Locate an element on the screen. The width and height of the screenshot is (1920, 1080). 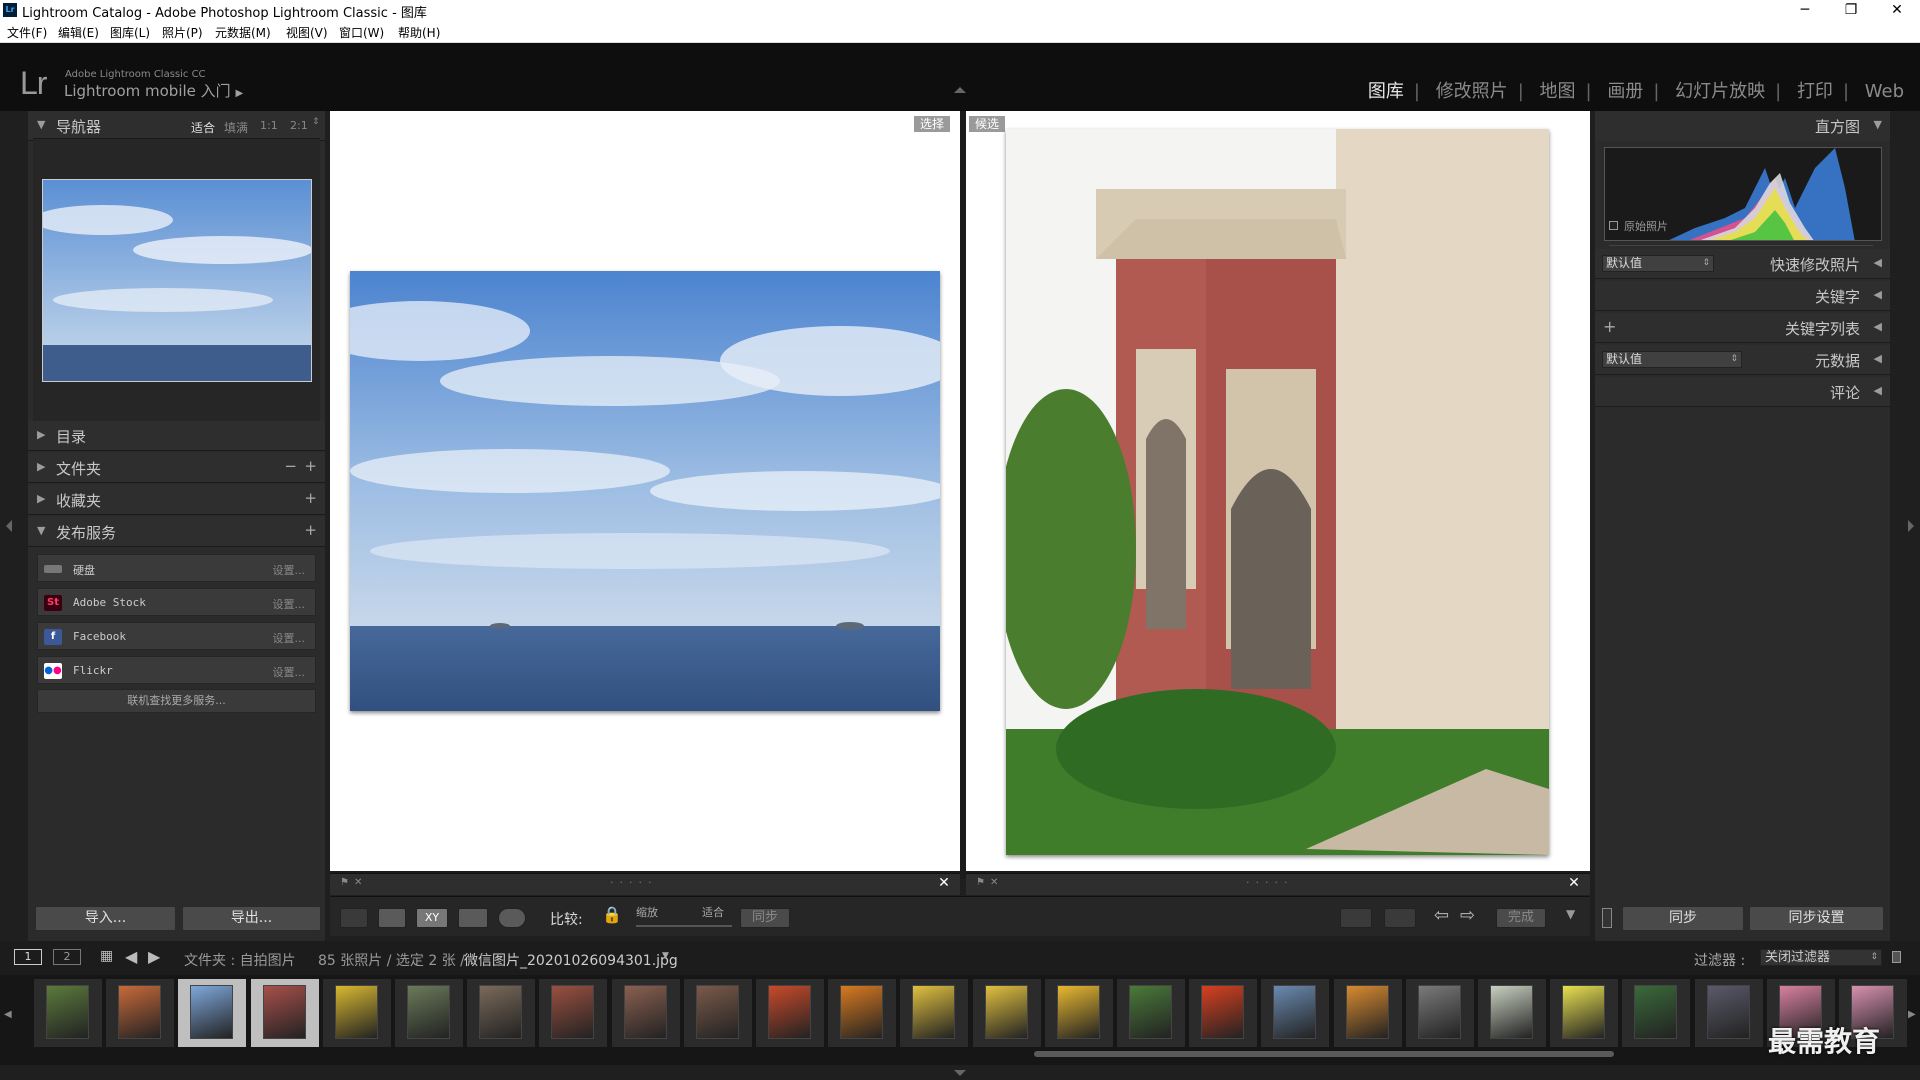
module-library: 图库 is located at coordinates (1386, 91).